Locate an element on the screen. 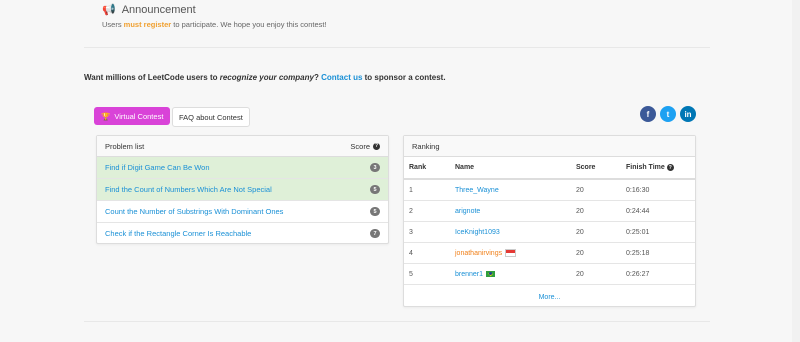 This screenshot has height=342, width=800. table-row: 5 brenner1 20 0:26:27 is located at coordinates (549, 274).